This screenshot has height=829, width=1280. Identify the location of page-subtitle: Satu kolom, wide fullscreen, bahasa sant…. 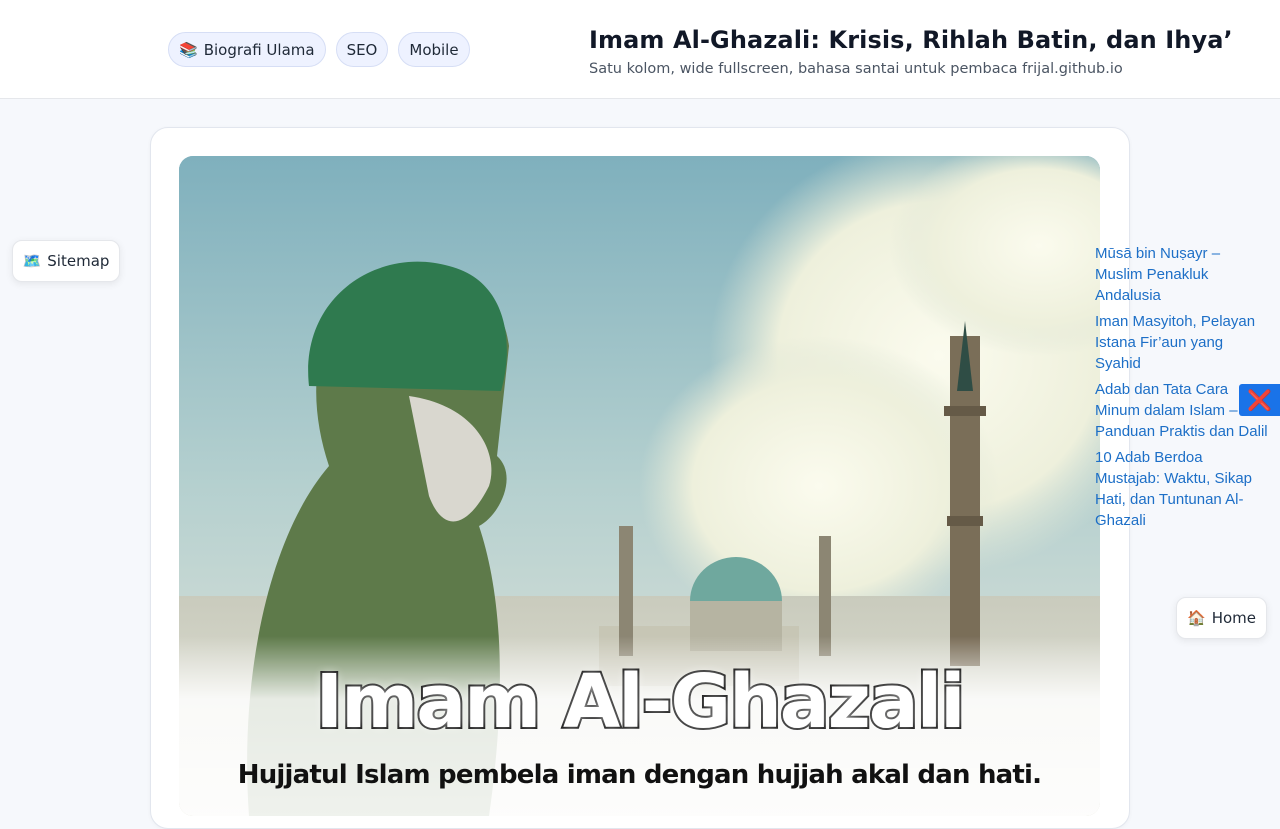
(856, 69).